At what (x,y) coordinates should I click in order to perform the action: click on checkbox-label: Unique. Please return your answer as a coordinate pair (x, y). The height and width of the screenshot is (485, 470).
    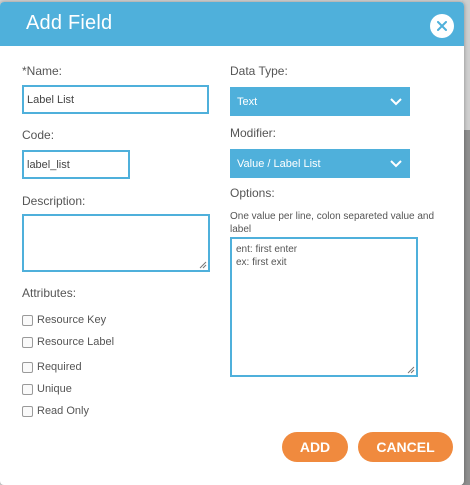
    Looking at the image, I should click on (54, 389).